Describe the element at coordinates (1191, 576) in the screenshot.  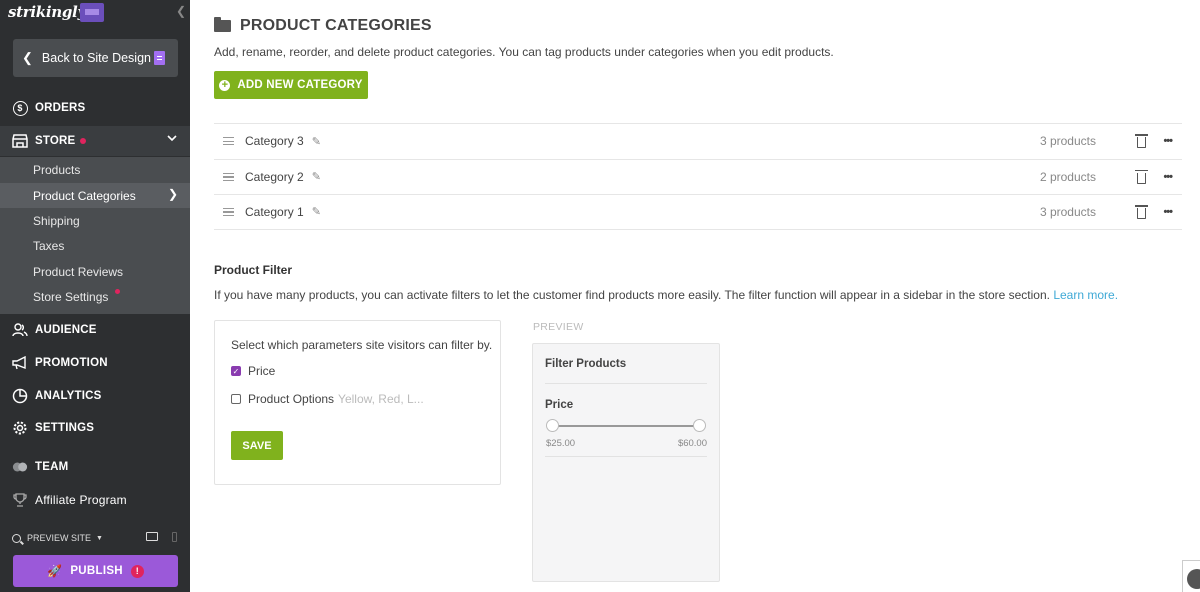
I see `chat-widget` at that location.